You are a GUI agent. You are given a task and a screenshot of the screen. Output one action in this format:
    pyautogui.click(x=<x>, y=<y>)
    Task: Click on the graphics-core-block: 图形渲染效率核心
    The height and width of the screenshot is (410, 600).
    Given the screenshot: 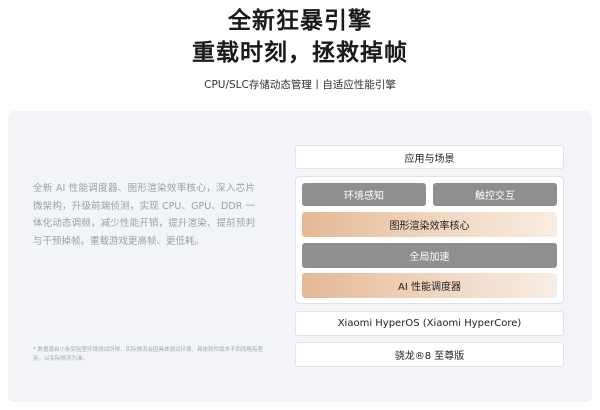 What is the action you would take?
    pyautogui.click(x=429, y=224)
    